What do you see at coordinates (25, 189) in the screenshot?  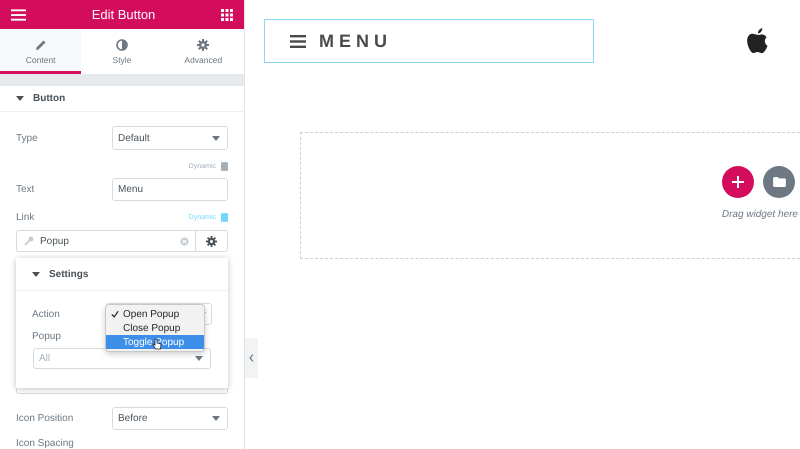 I see `field-label: Text` at bounding box center [25, 189].